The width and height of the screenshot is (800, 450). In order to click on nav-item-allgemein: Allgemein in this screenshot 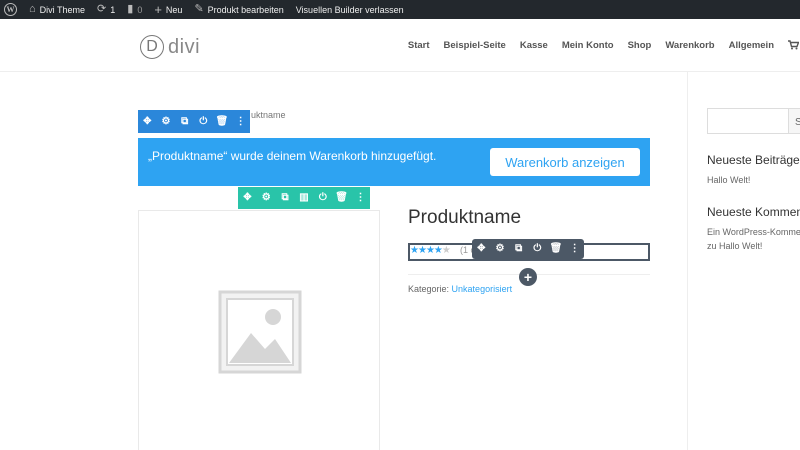, I will do `click(751, 46)`.